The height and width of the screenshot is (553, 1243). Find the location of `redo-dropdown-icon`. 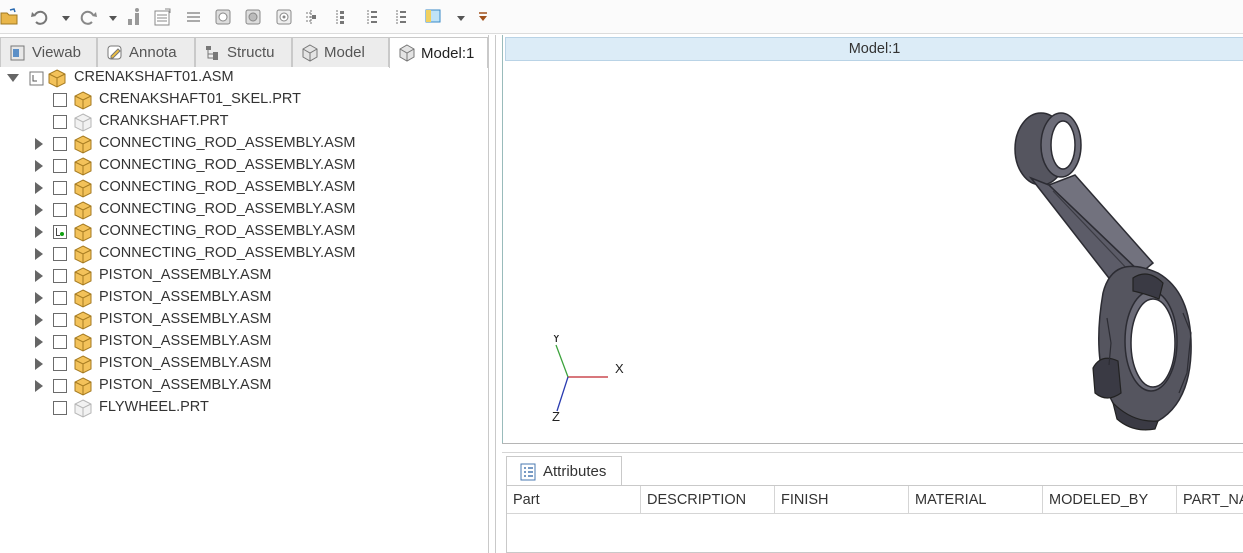

redo-dropdown-icon is located at coordinates (110, 17).